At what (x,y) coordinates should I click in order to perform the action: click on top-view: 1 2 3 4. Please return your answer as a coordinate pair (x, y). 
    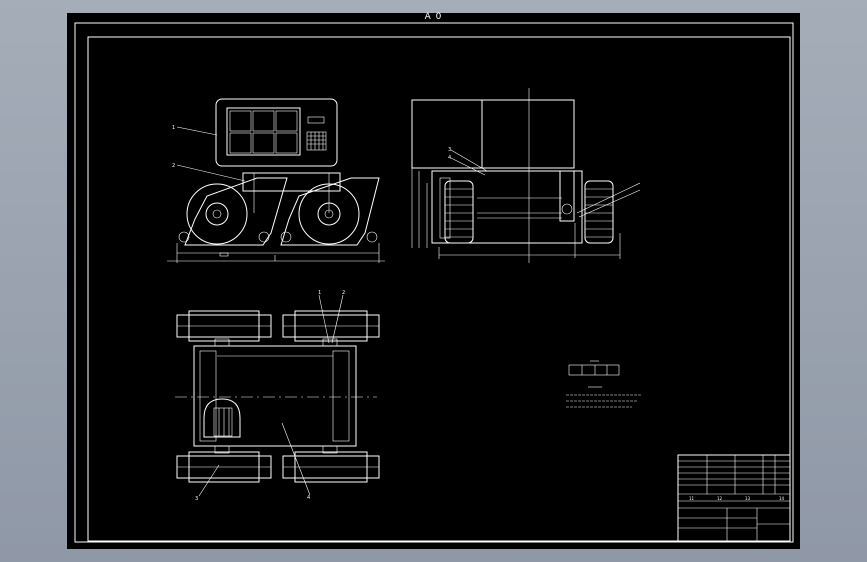
    Looking at the image, I should click on (277, 396).